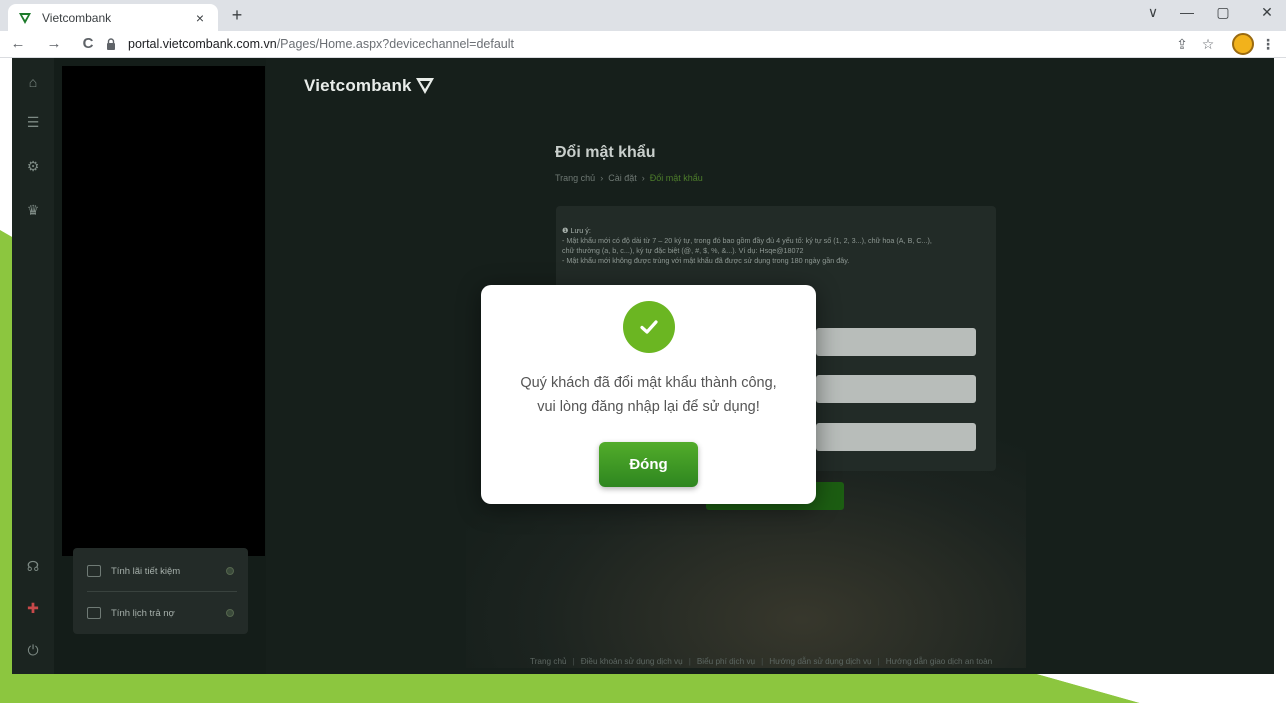 The height and width of the screenshot is (703, 1286). What do you see at coordinates (33, 608) in the screenshot?
I see `english-flag-icon: ✚` at bounding box center [33, 608].